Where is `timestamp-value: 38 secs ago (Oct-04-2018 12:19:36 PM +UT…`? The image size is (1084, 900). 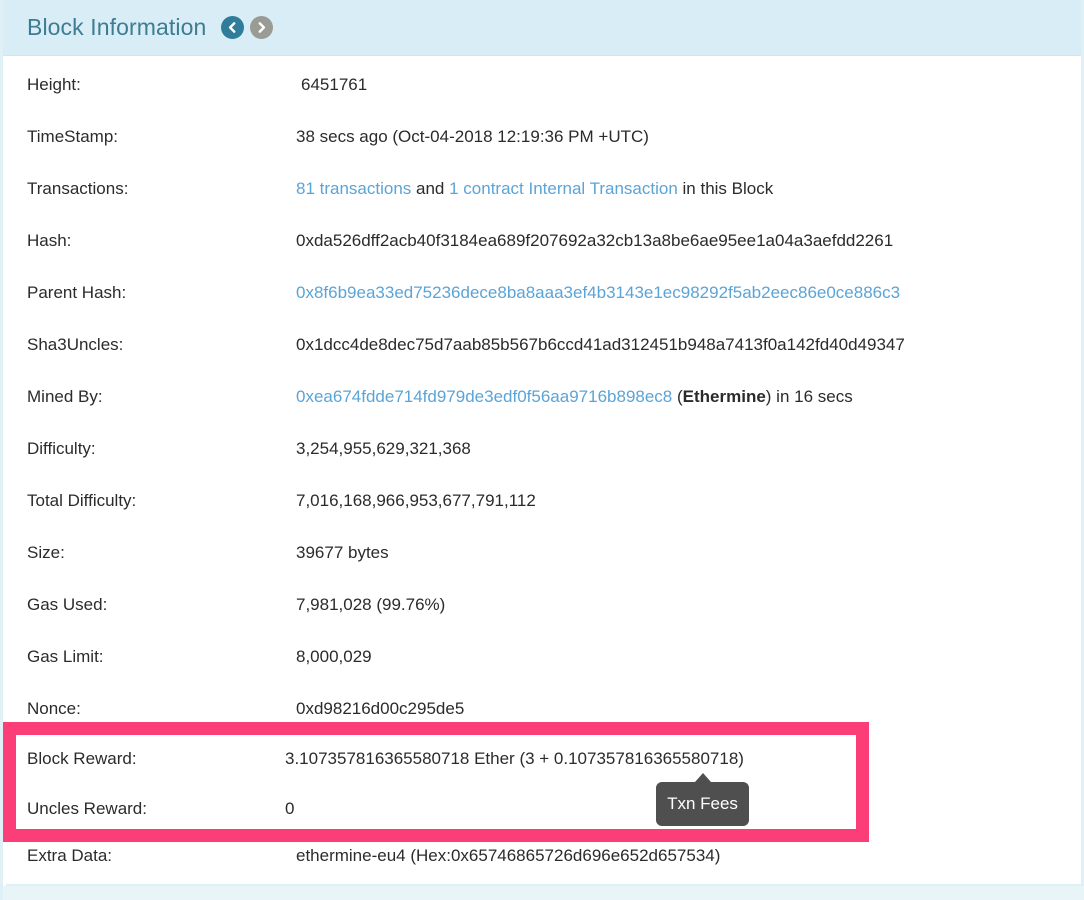
timestamp-value: 38 secs ago (Oct-04-2018 12:19:36 PM +UT… is located at coordinates (472, 136).